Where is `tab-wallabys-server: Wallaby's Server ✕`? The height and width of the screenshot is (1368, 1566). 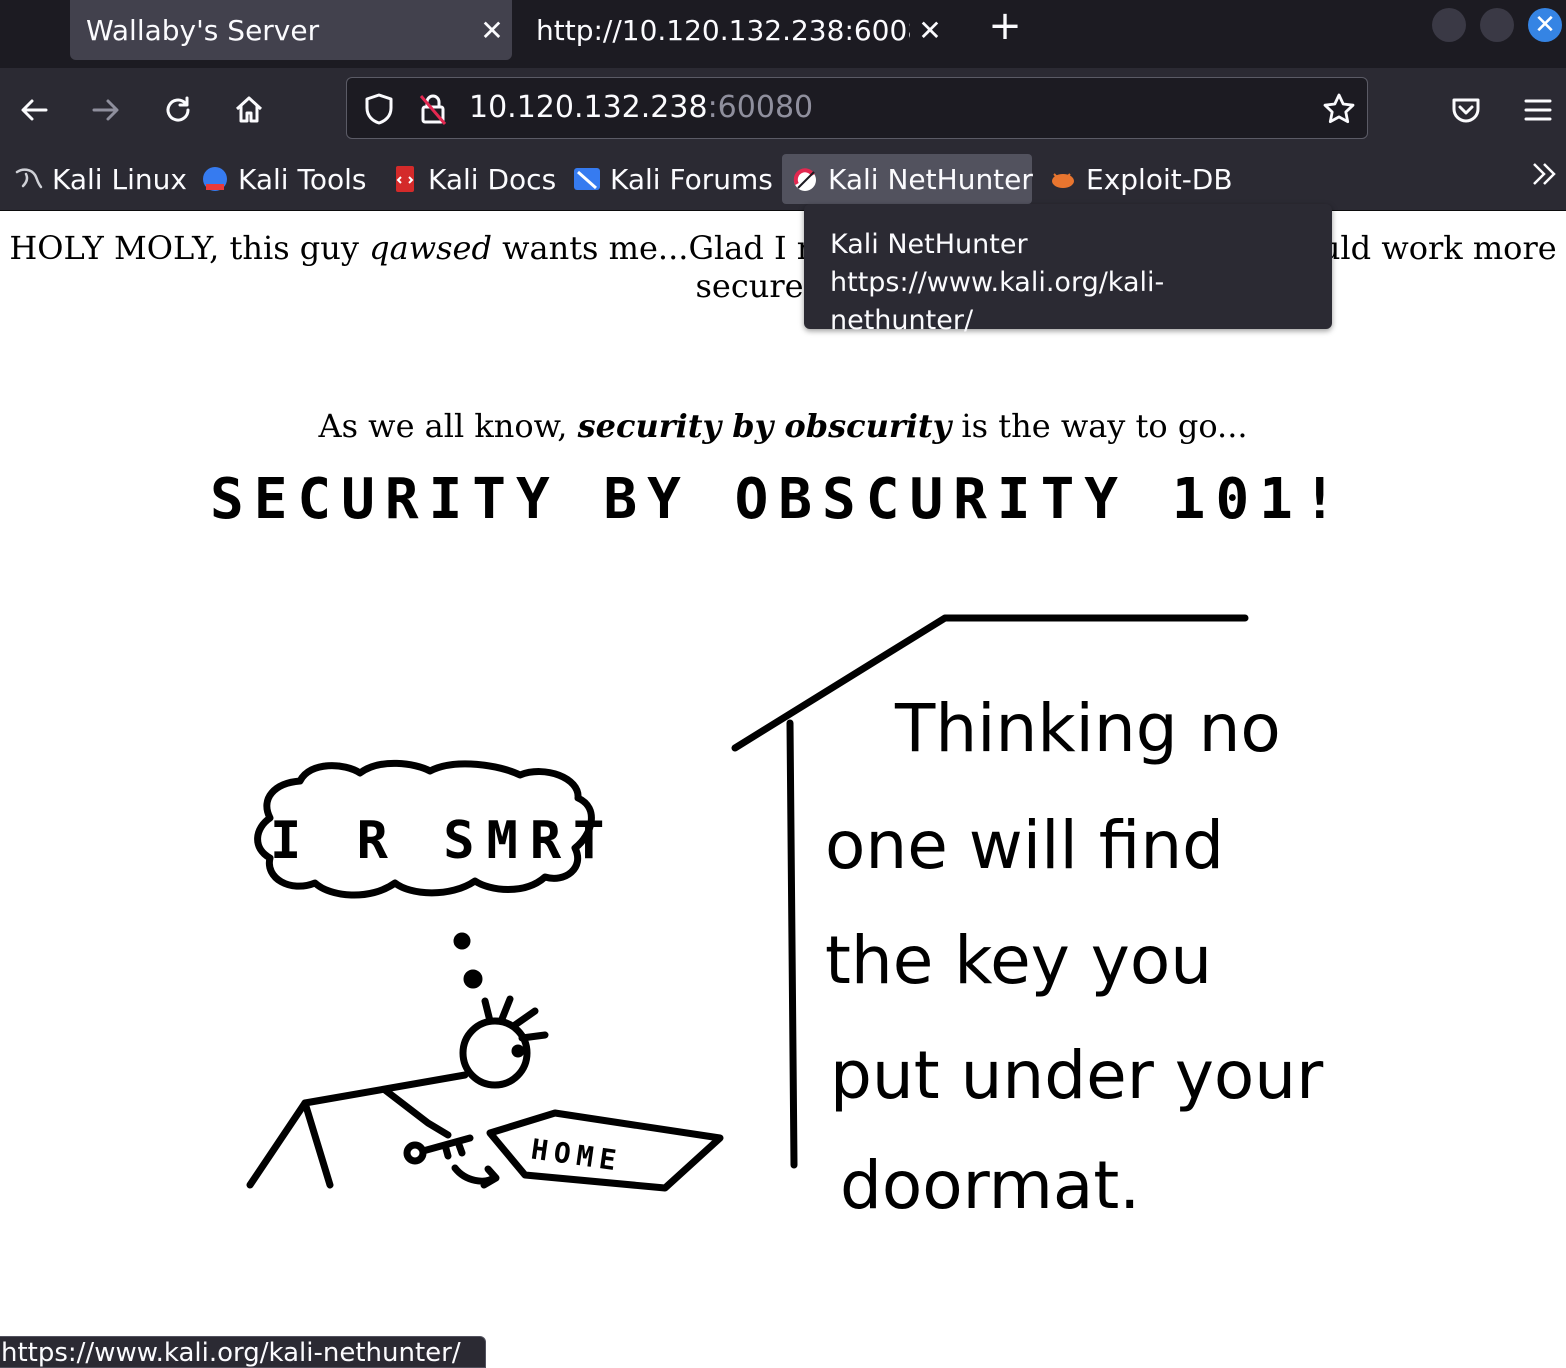
tab-wallabys-server: Wallaby's Server ✕ is located at coordinates (291, 30).